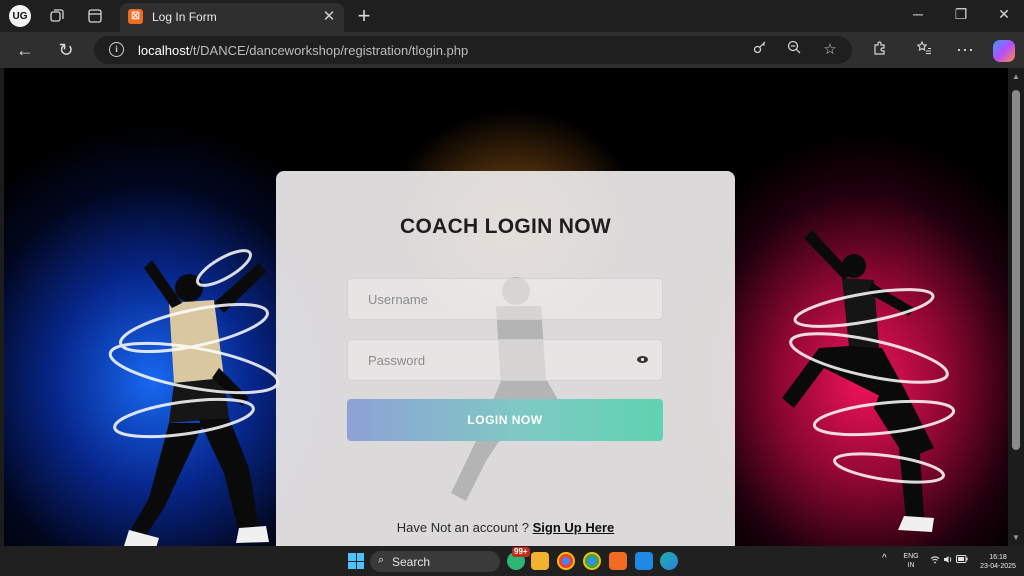  I want to click on zoom-out-icon, so click(794, 49).